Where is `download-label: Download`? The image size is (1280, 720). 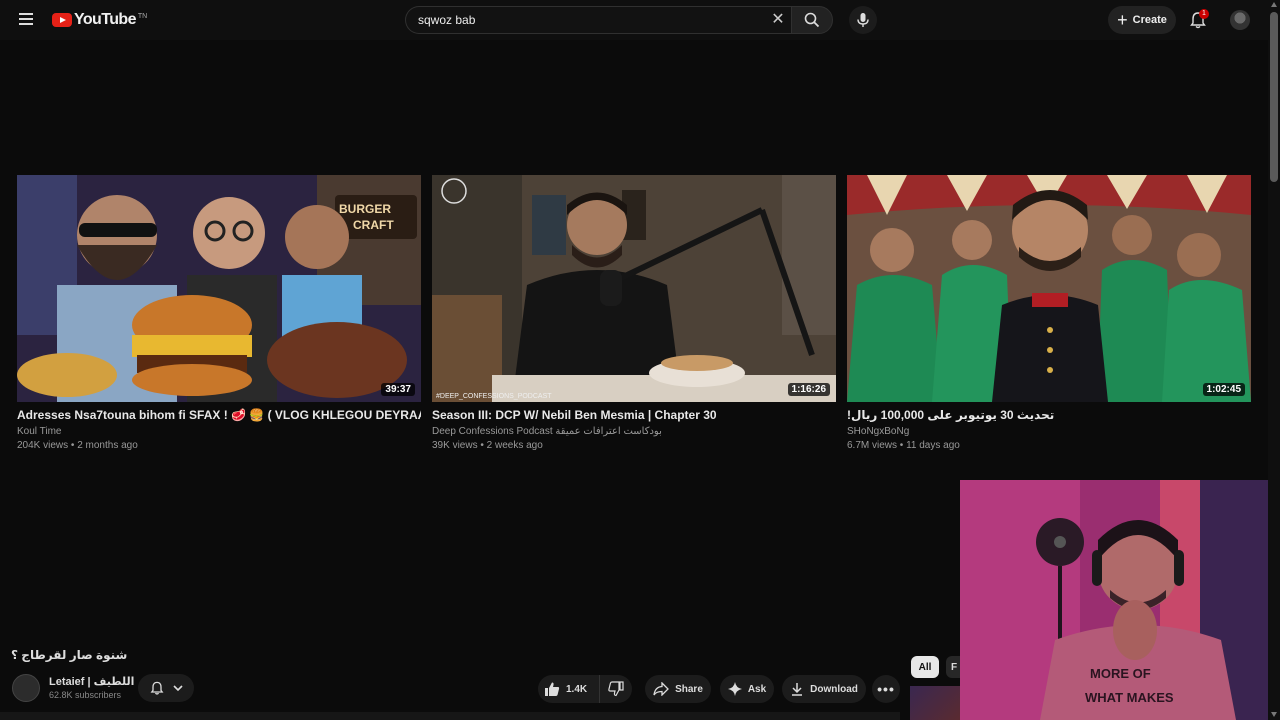
download-label: Download is located at coordinates (834, 689).